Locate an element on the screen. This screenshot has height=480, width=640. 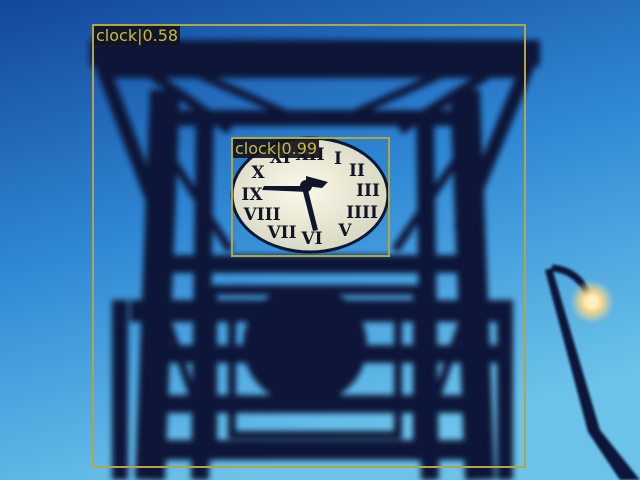
detection-label: clock|0.99 is located at coordinates (276, 148).